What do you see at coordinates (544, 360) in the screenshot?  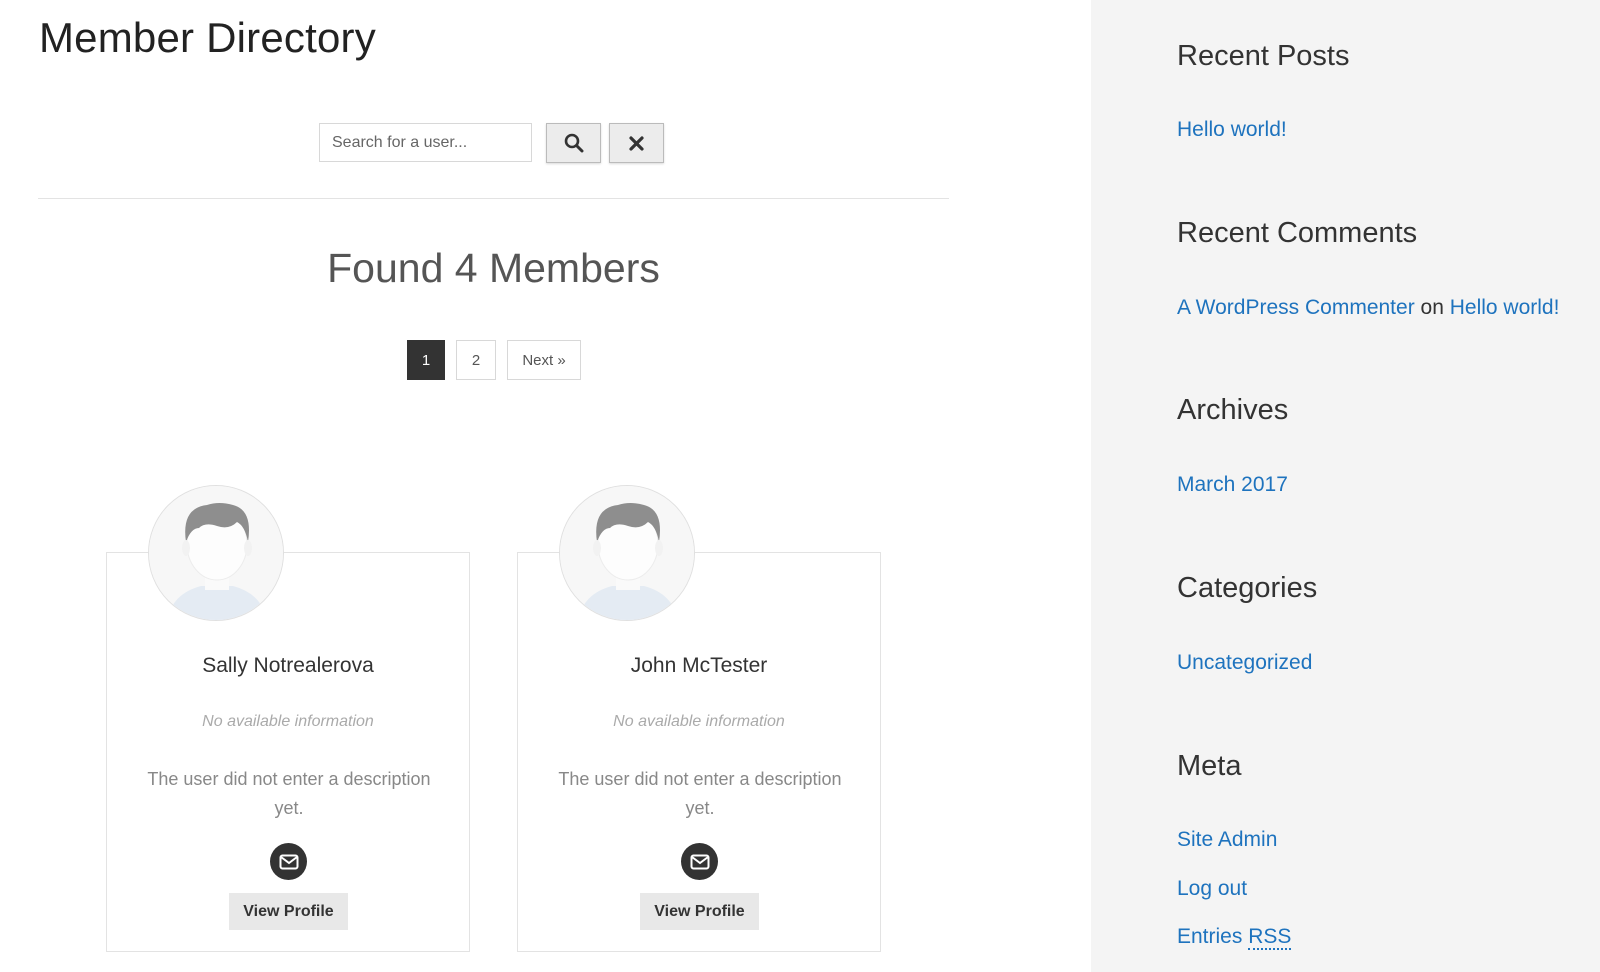 I see `pagination-next: Next »` at bounding box center [544, 360].